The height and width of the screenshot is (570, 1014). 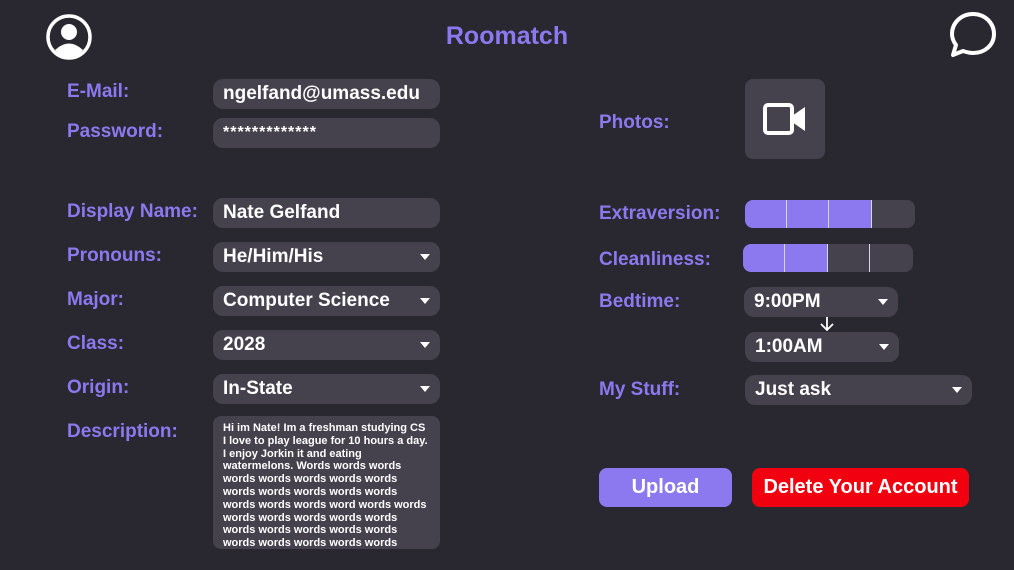 What do you see at coordinates (326, 389) in the screenshot?
I see `origin-select: In-State` at bounding box center [326, 389].